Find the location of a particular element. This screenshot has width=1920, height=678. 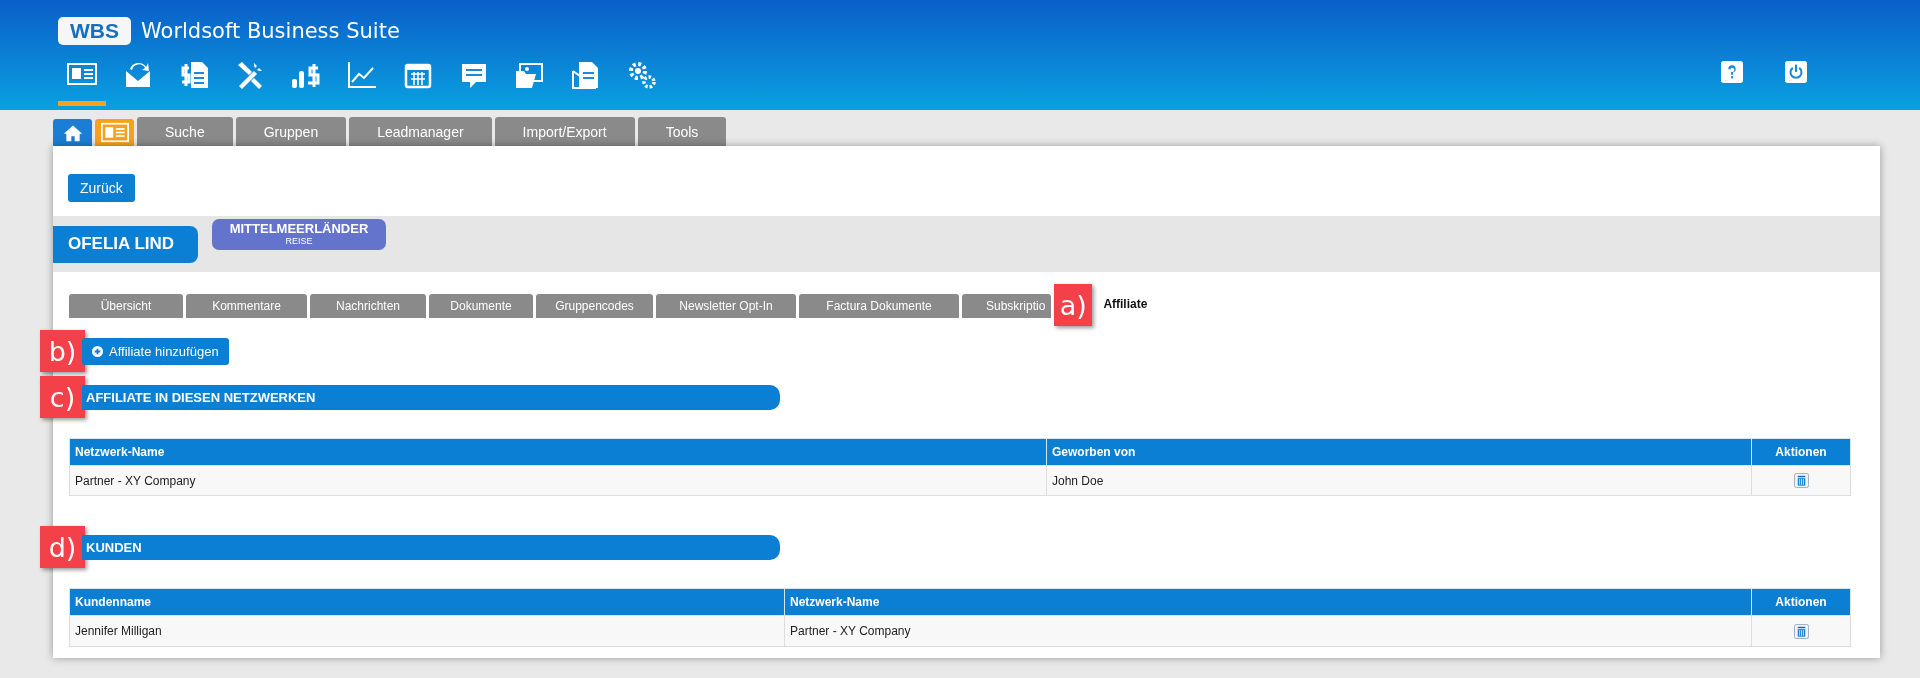

tab: Übersicht is located at coordinates (126, 306).